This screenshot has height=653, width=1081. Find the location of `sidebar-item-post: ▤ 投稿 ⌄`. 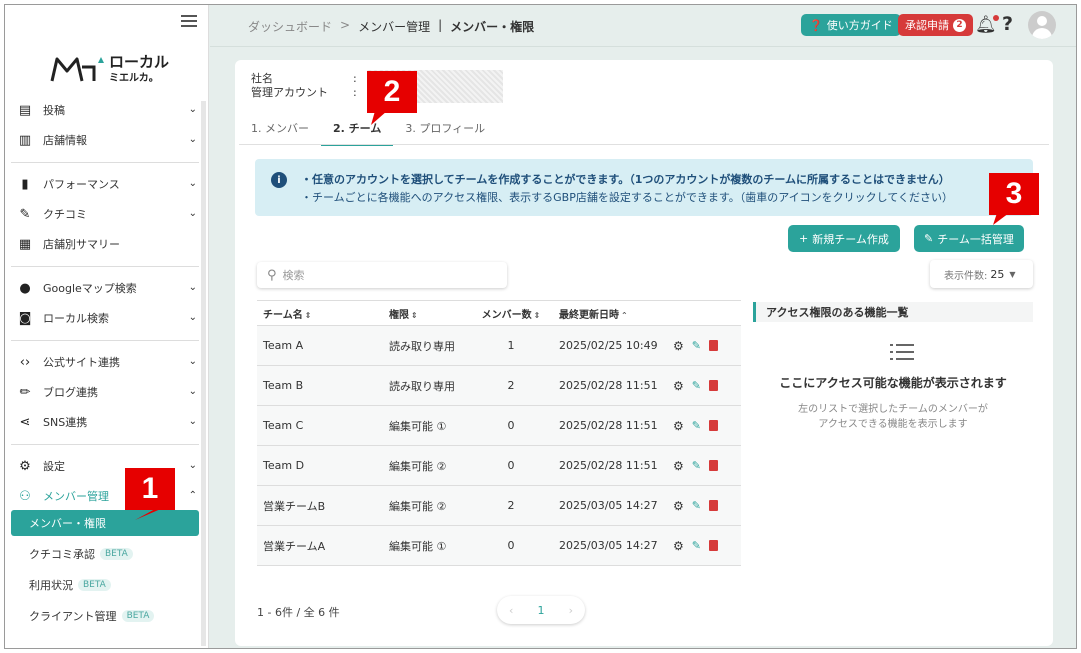

sidebar-item-post: ▤ 投稿 ⌄ is located at coordinates (107, 110).